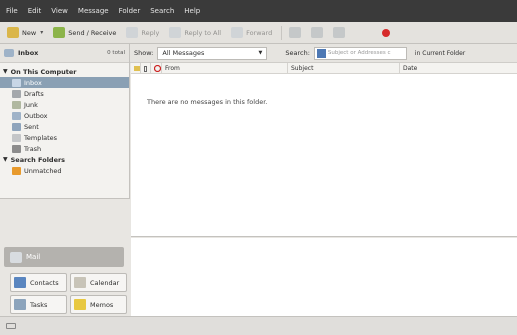 The width and height of the screenshot is (517, 335). Describe the element at coordinates (195, 33) in the screenshot. I see `reply-all-button: Reply to All` at that location.